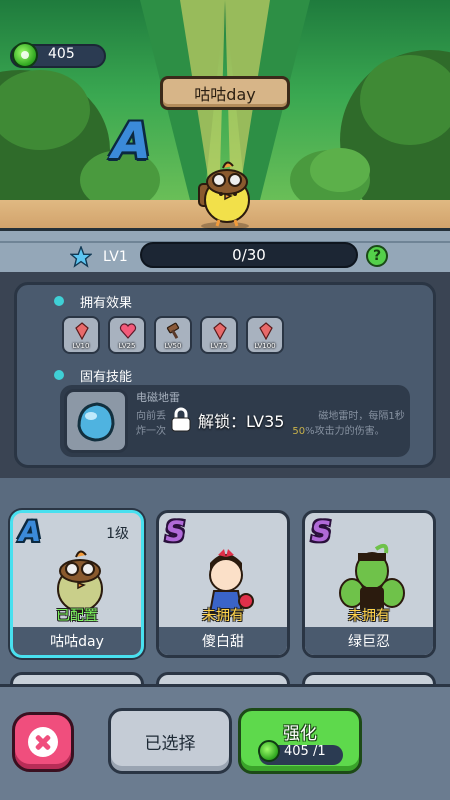 The width and height of the screenshot is (450, 800). I want to click on card-status: 已配置, so click(77, 616).